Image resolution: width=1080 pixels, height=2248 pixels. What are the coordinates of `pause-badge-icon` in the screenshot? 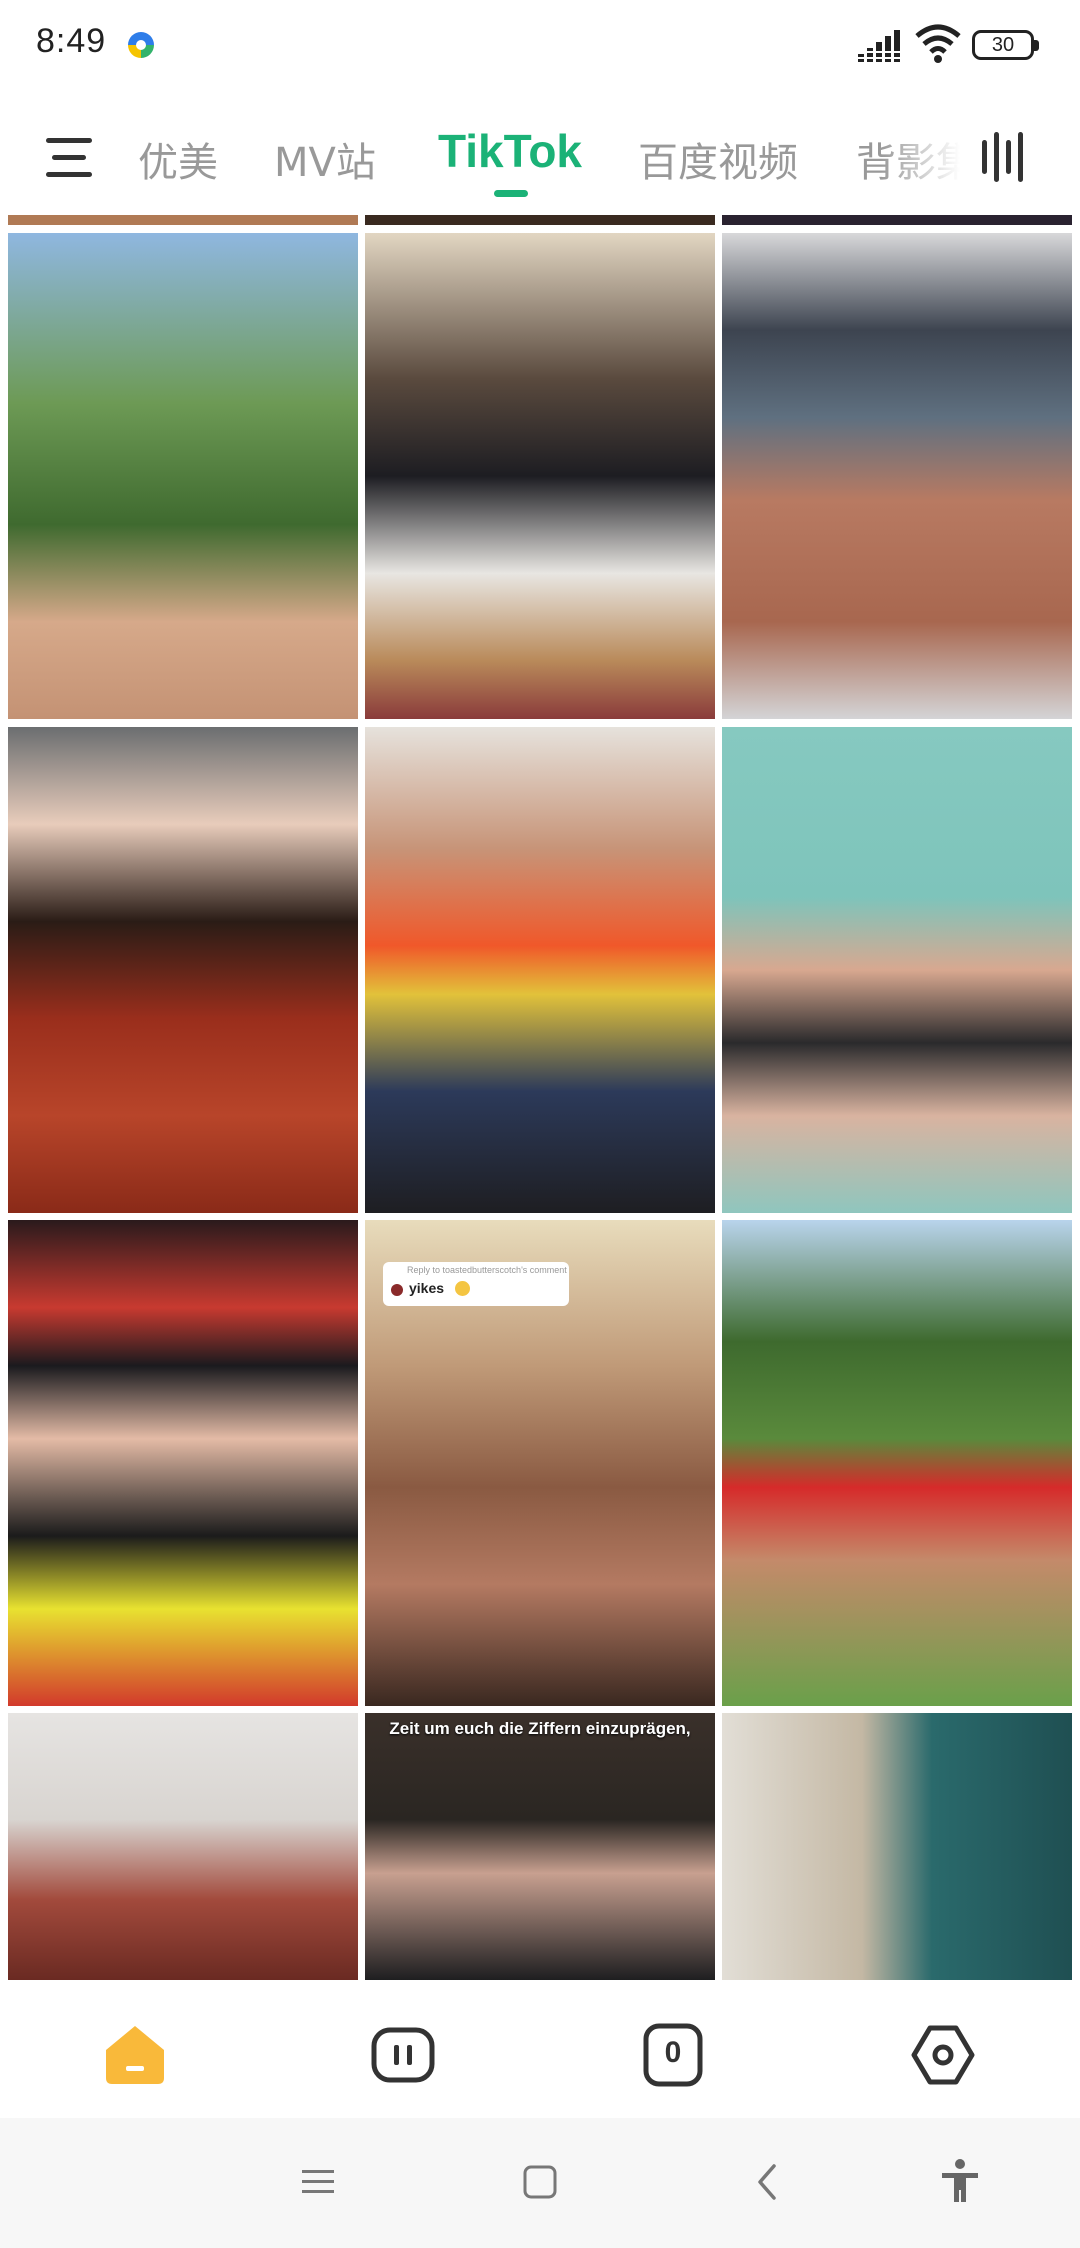 It's located at (403, 2055).